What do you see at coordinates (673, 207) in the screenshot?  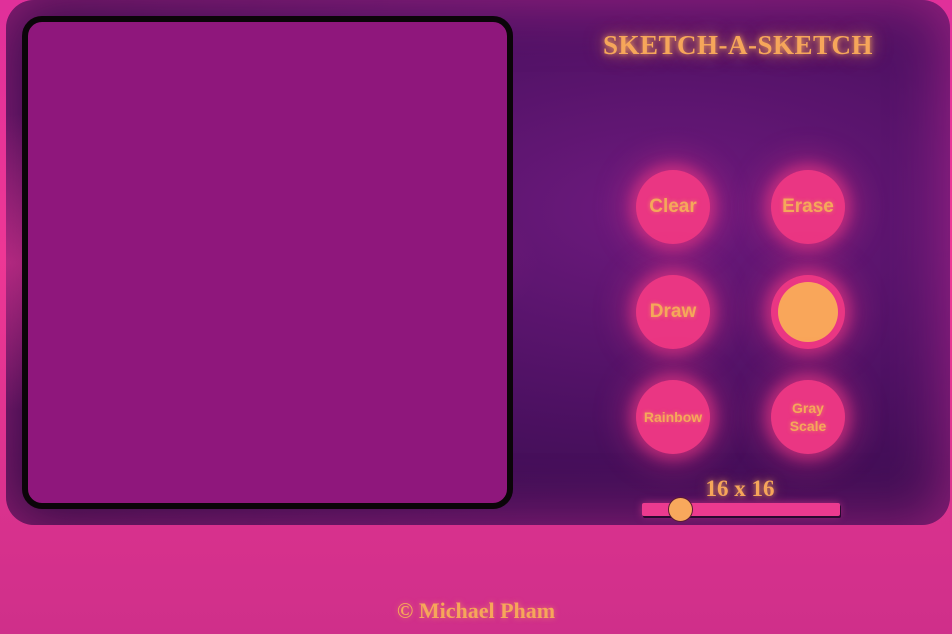 I see `clear-button: Clear` at bounding box center [673, 207].